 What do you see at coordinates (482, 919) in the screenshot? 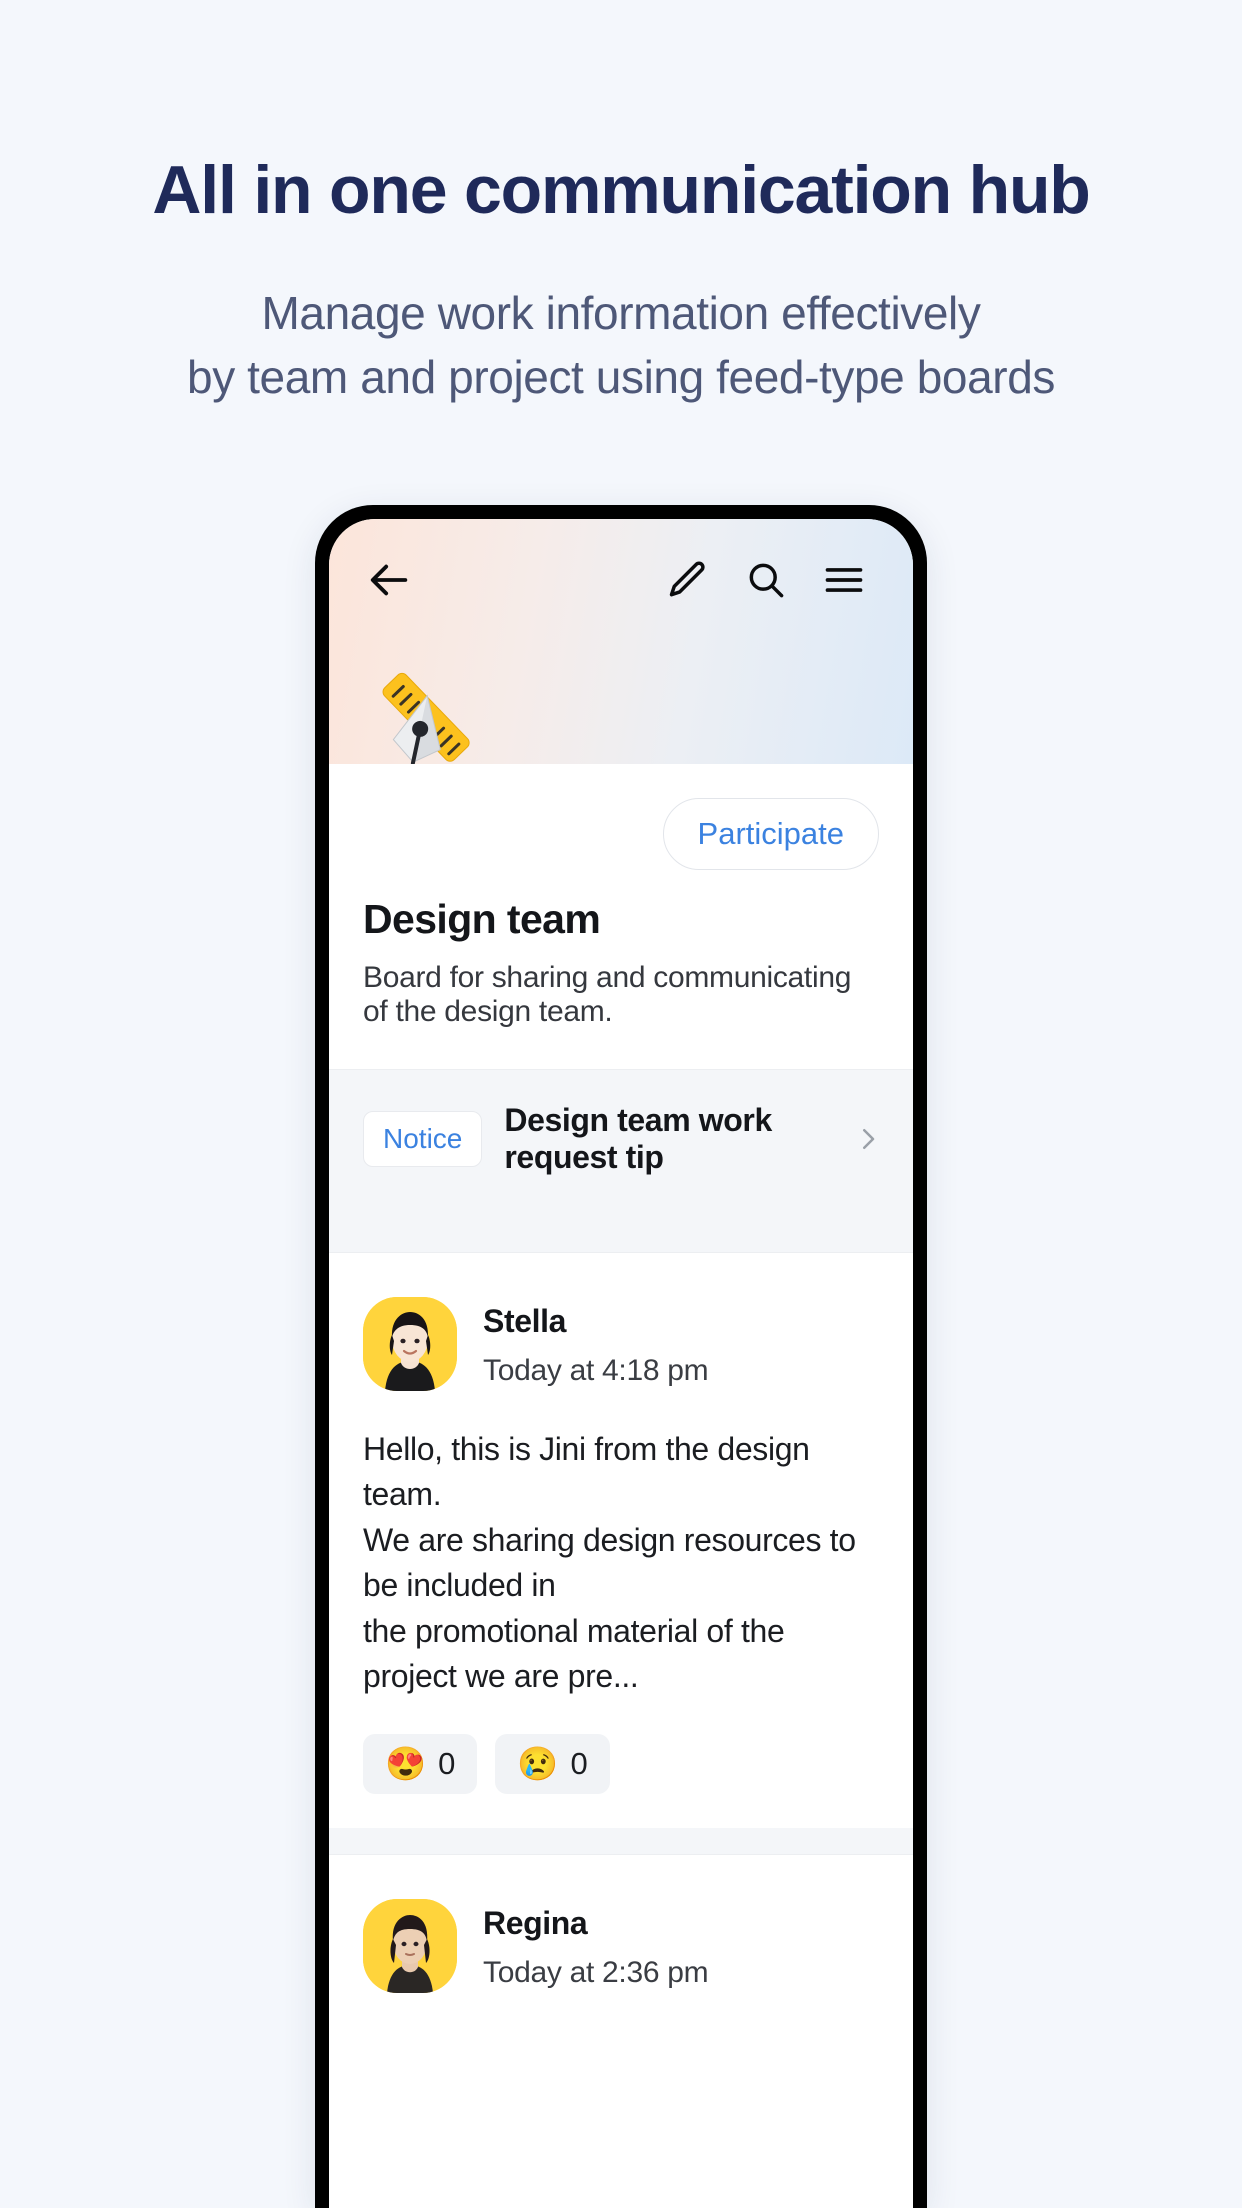
I see `board-title: Design team` at bounding box center [482, 919].